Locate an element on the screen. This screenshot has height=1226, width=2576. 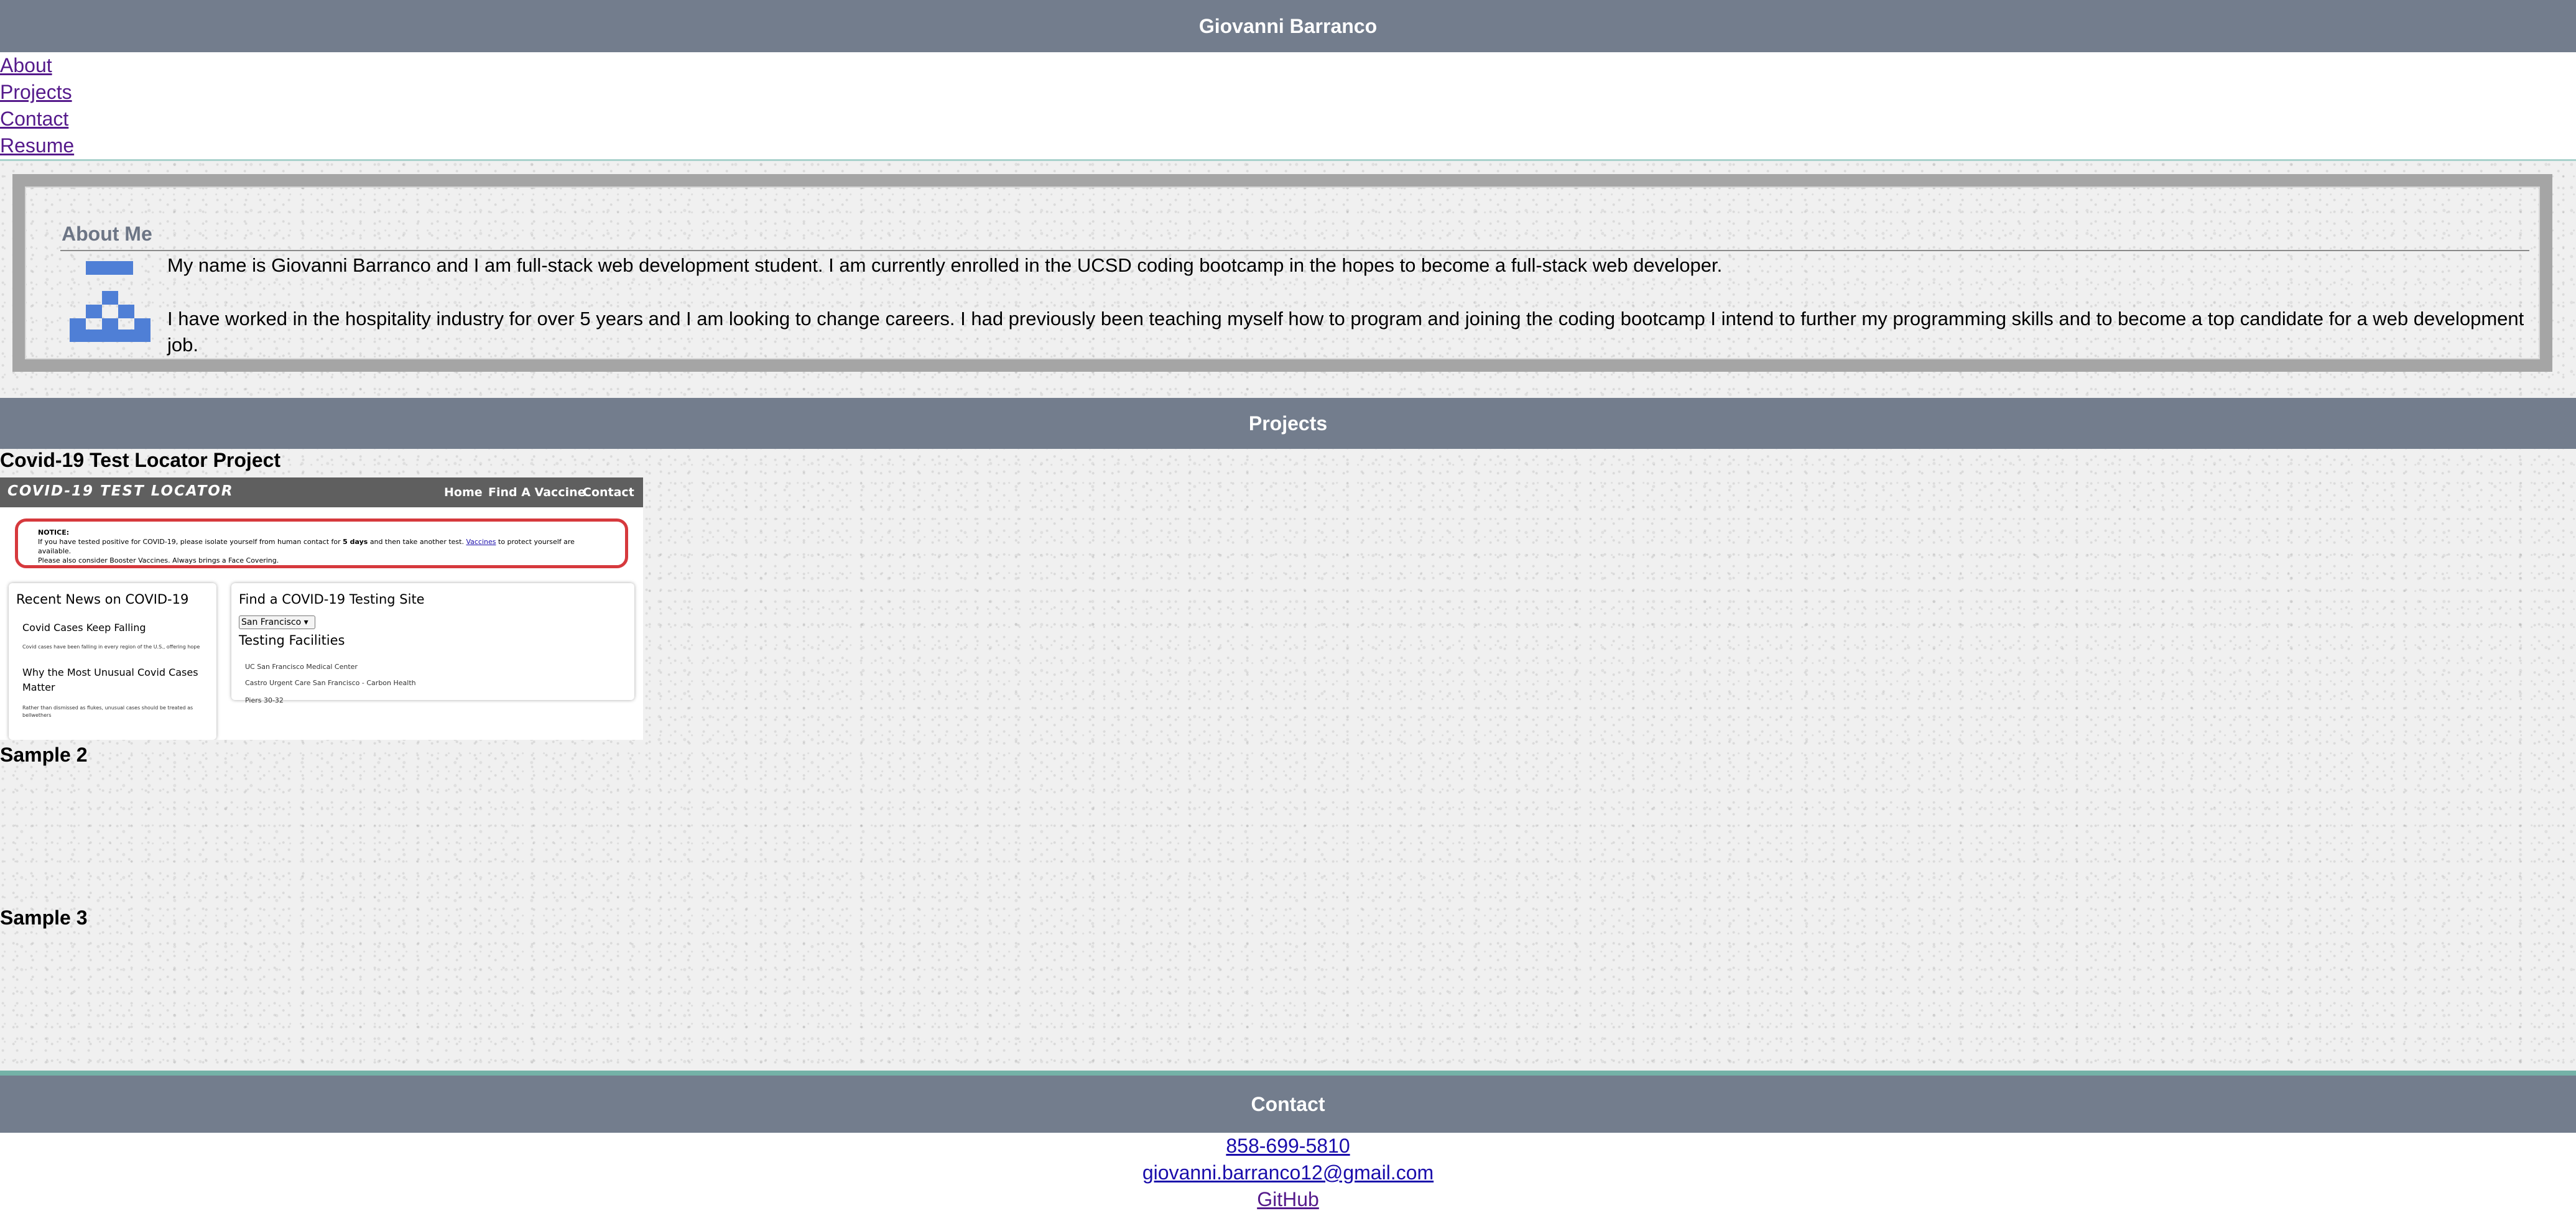
site-header: Giovanni Barranco is located at coordinates (1288, 26).